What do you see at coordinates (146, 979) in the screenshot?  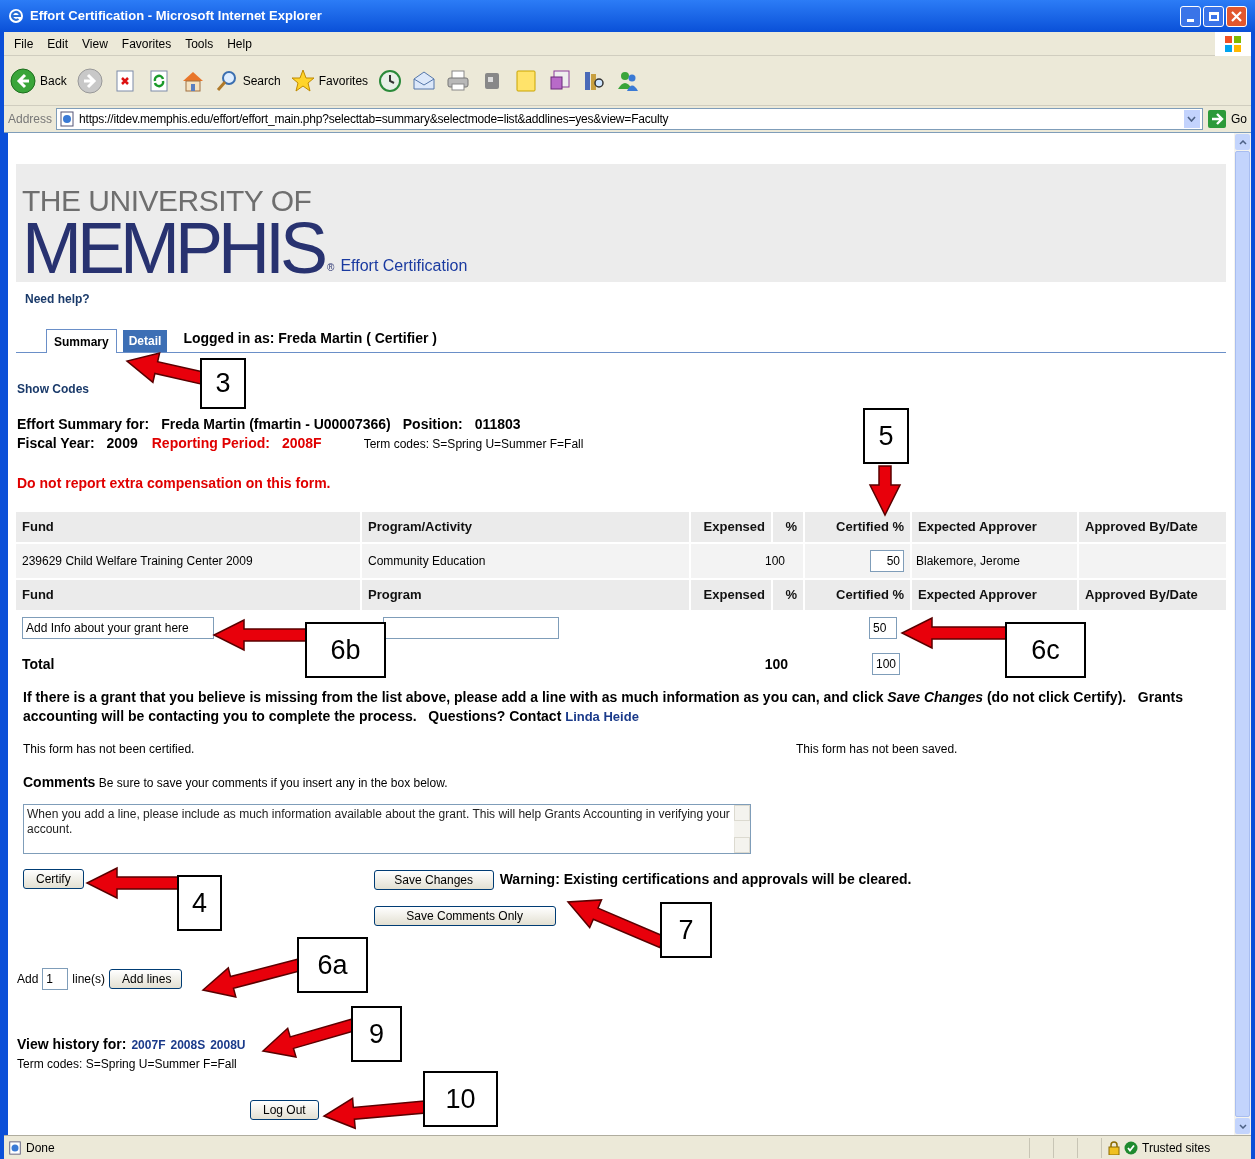 I see `add-lines-button: Add lines` at bounding box center [146, 979].